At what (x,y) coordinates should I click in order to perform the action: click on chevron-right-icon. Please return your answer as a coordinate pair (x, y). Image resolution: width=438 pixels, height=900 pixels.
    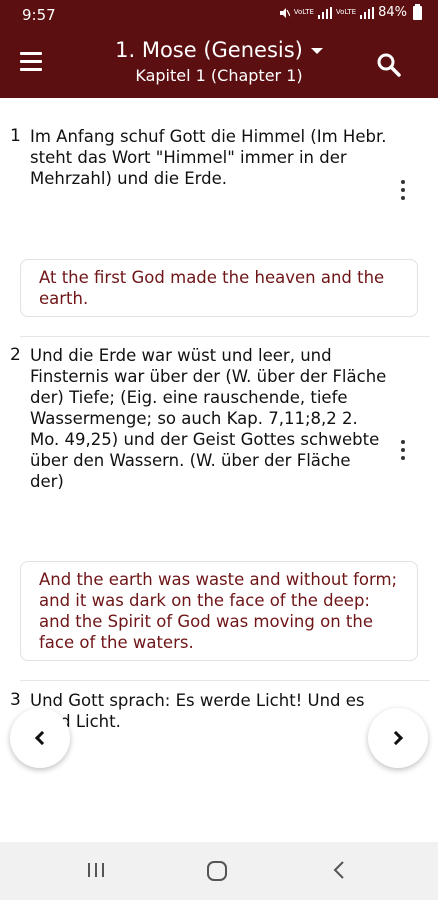
    Looking at the image, I should click on (396, 738).